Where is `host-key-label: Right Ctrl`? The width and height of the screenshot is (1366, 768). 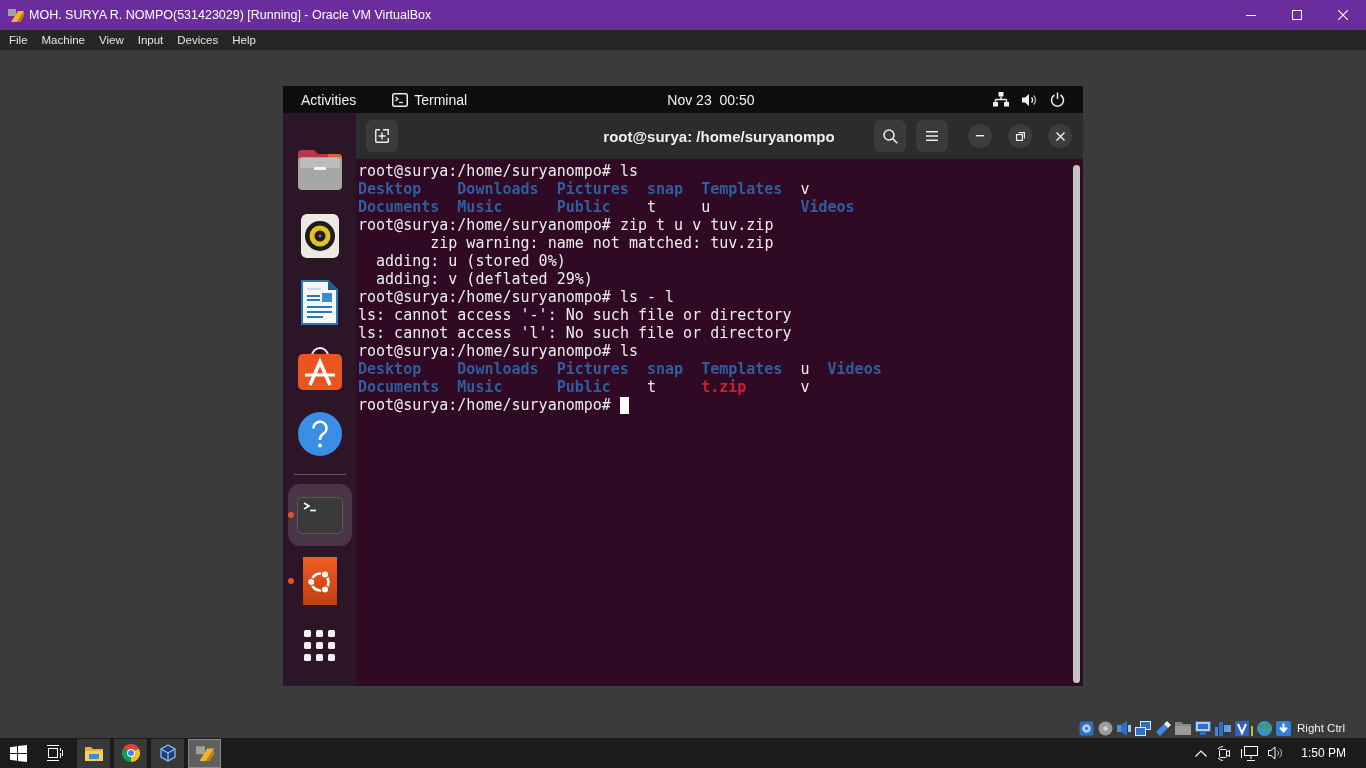
host-key-label: Right Ctrl is located at coordinates (1321, 728).